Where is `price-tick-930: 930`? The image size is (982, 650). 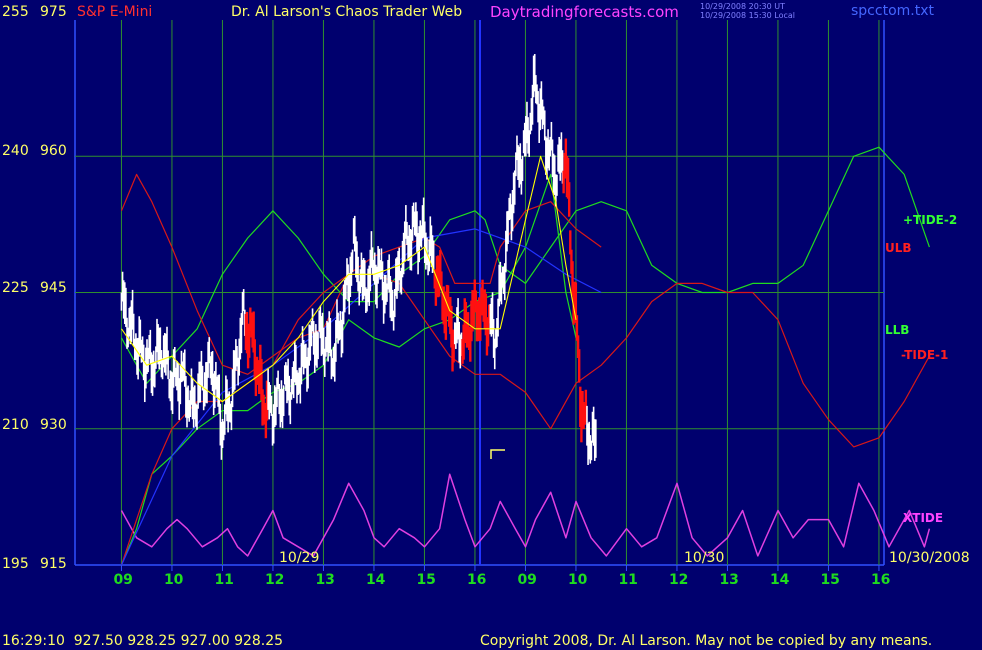 price-tick-930: 930 is located at coordinates (53, 425).